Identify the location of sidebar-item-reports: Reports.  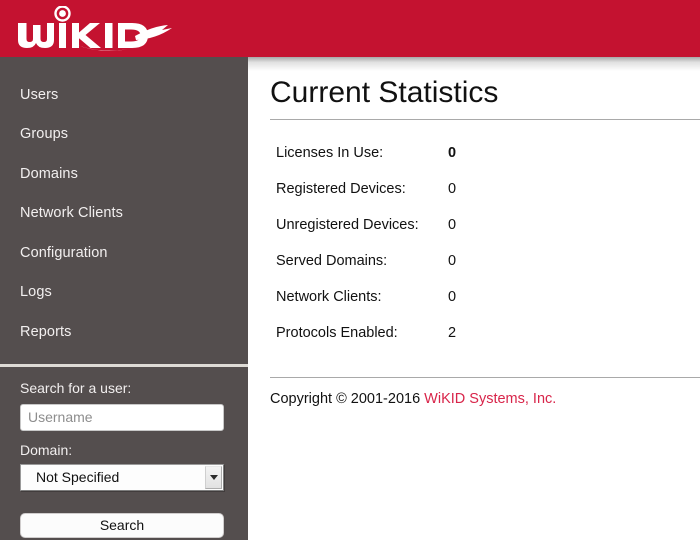
(124, 332).